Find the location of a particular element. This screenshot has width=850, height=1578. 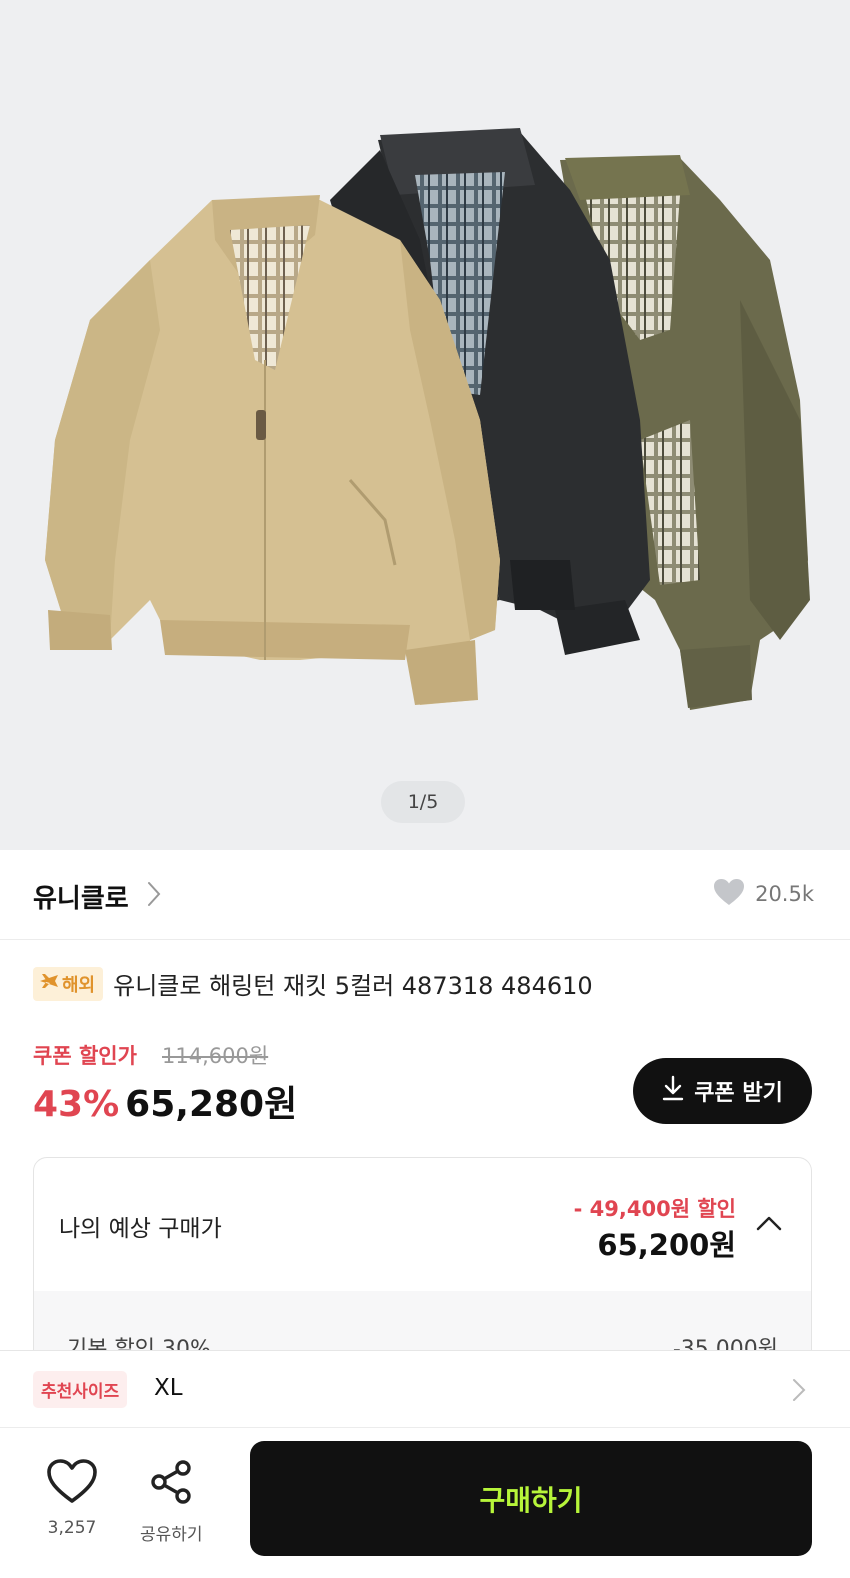

brand-name-link: 유니클로 is located at coordinates (81, 896).